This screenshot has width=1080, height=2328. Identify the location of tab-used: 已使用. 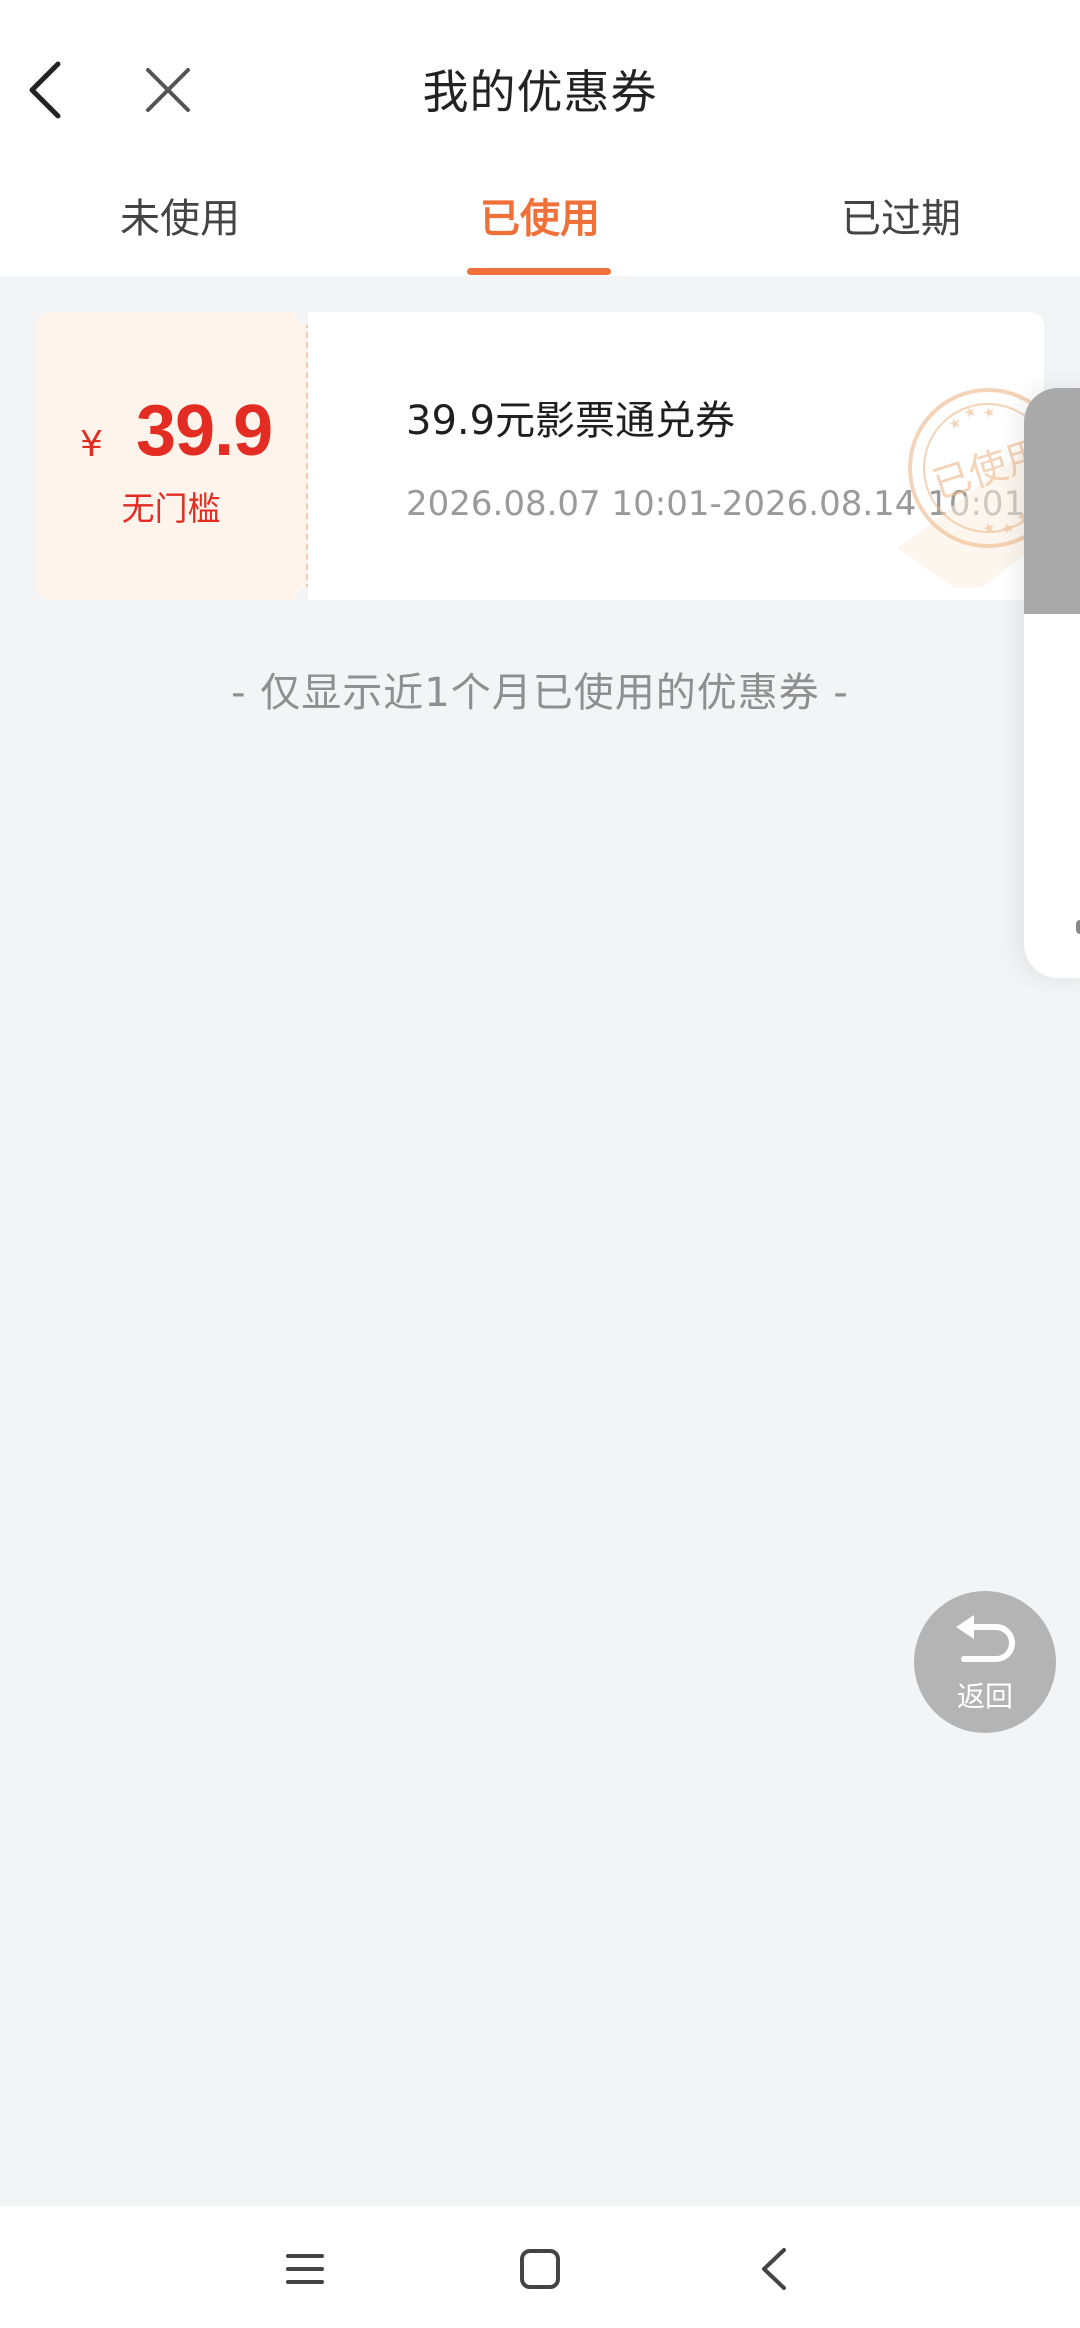
(540, 215).